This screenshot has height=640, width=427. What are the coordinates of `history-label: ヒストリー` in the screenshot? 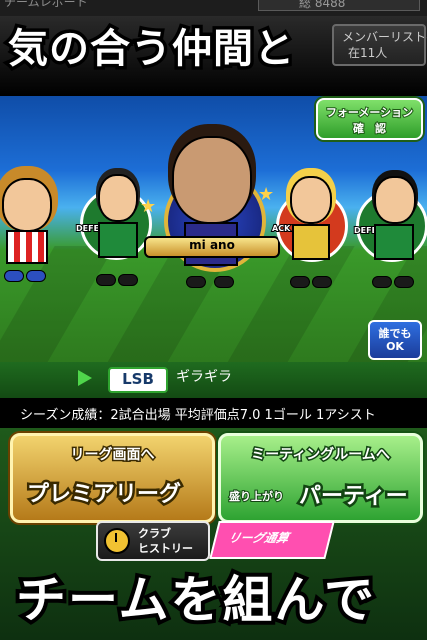 It's located at (165, 548).